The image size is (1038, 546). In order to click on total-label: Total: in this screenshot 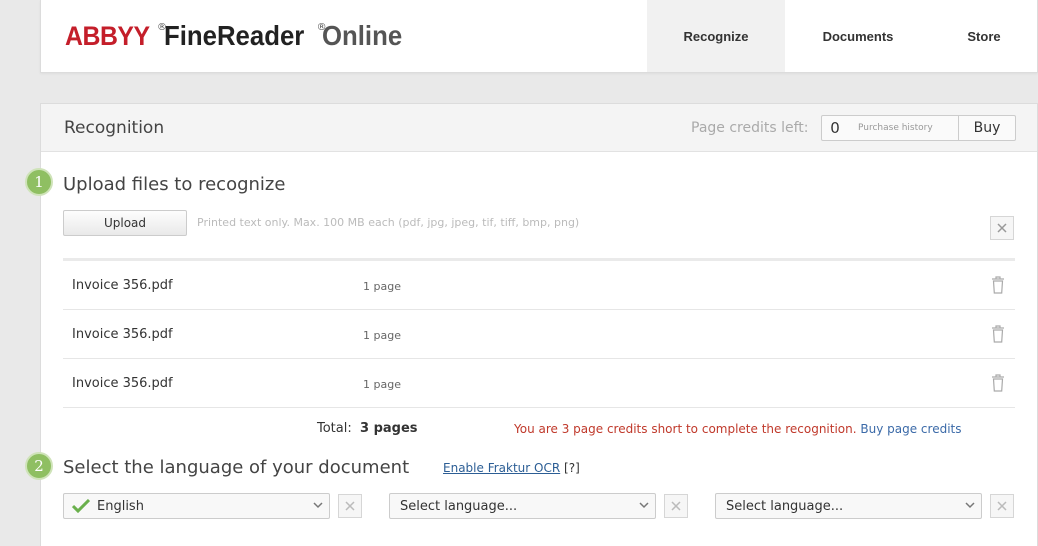, I will do `click(334, 428)`.